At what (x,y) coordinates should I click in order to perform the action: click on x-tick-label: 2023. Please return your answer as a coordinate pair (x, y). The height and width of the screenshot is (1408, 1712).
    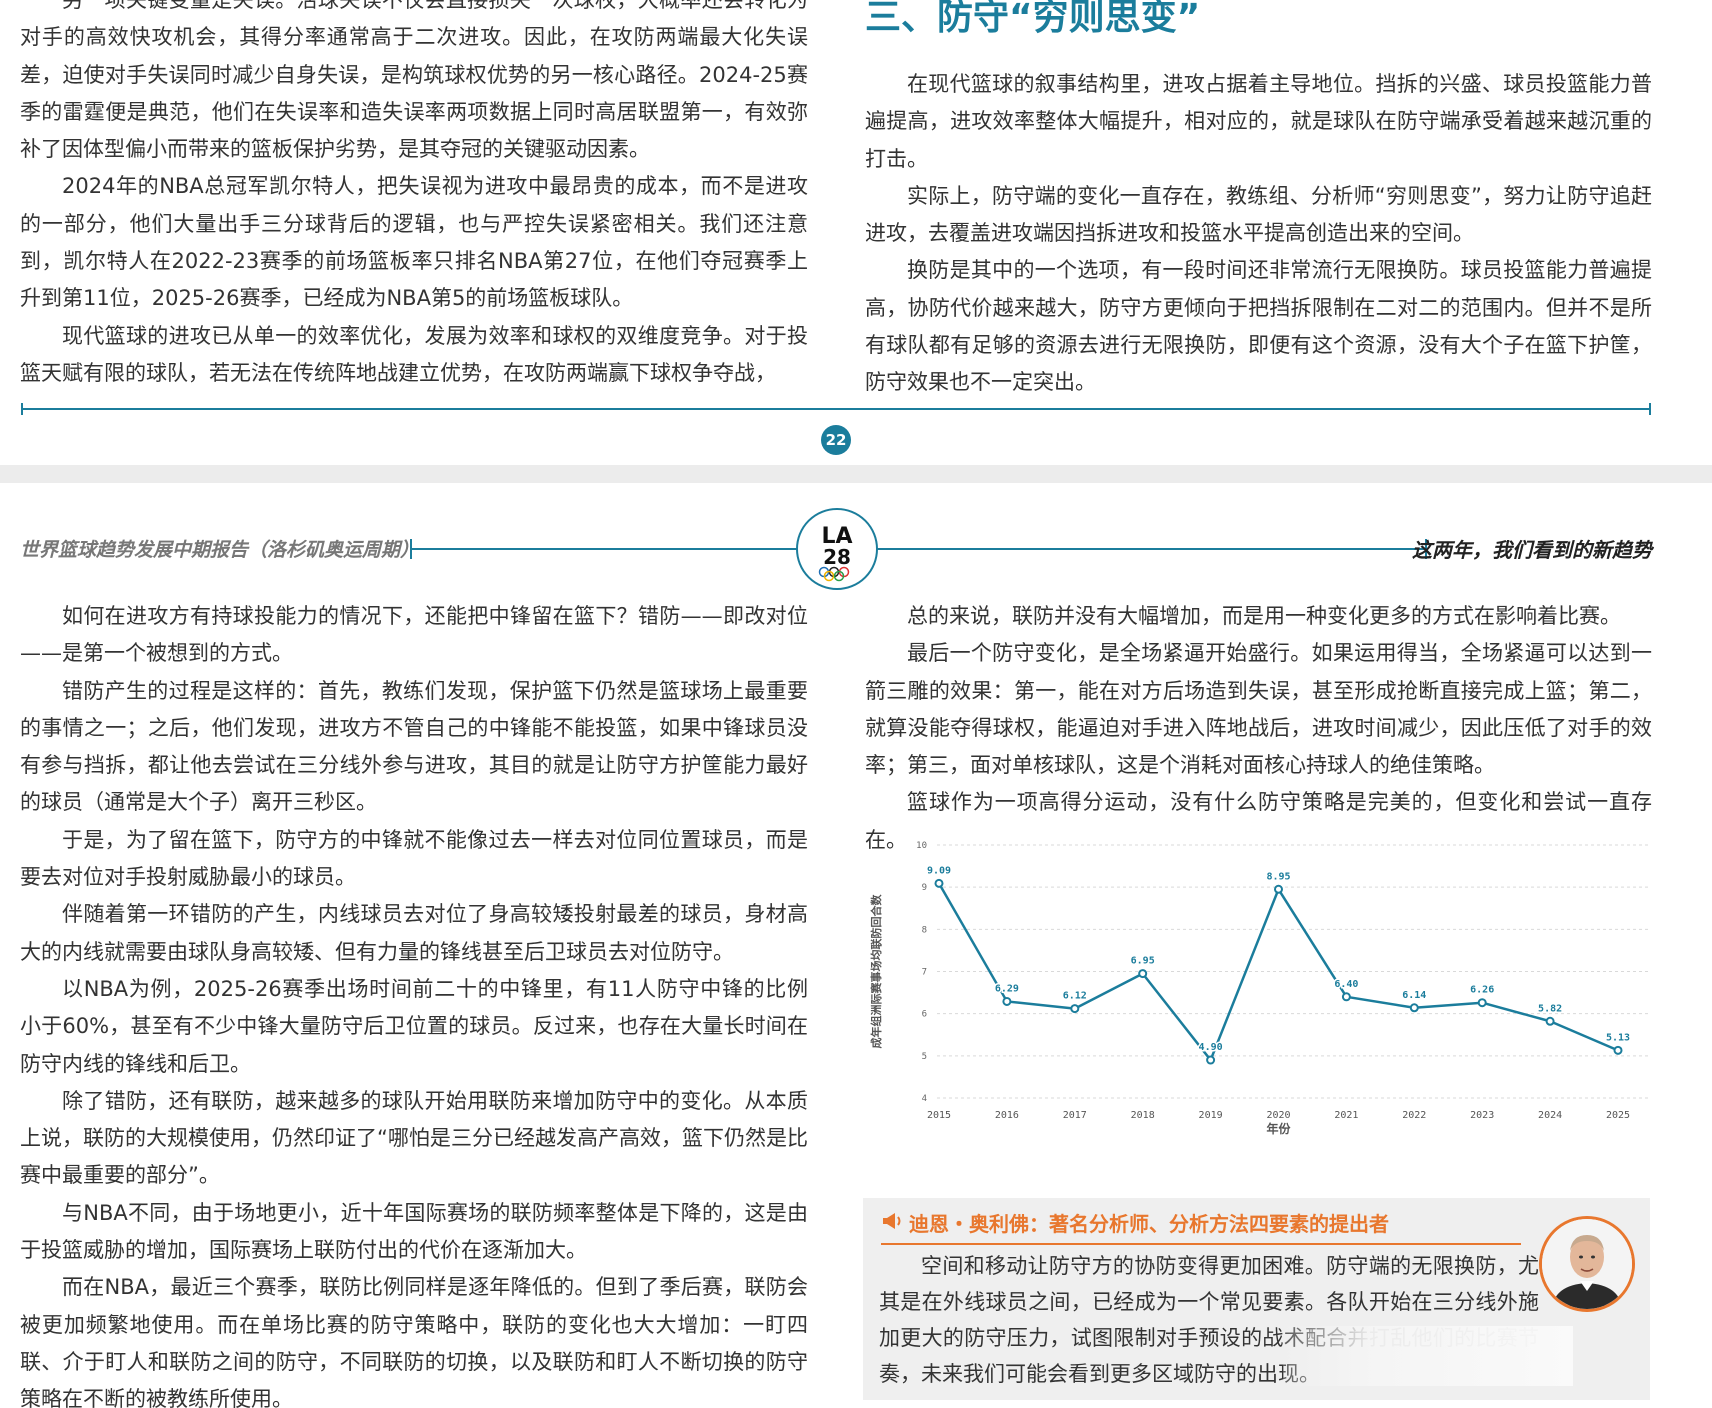
    Looking at the image, I should click on (1482, 1115).